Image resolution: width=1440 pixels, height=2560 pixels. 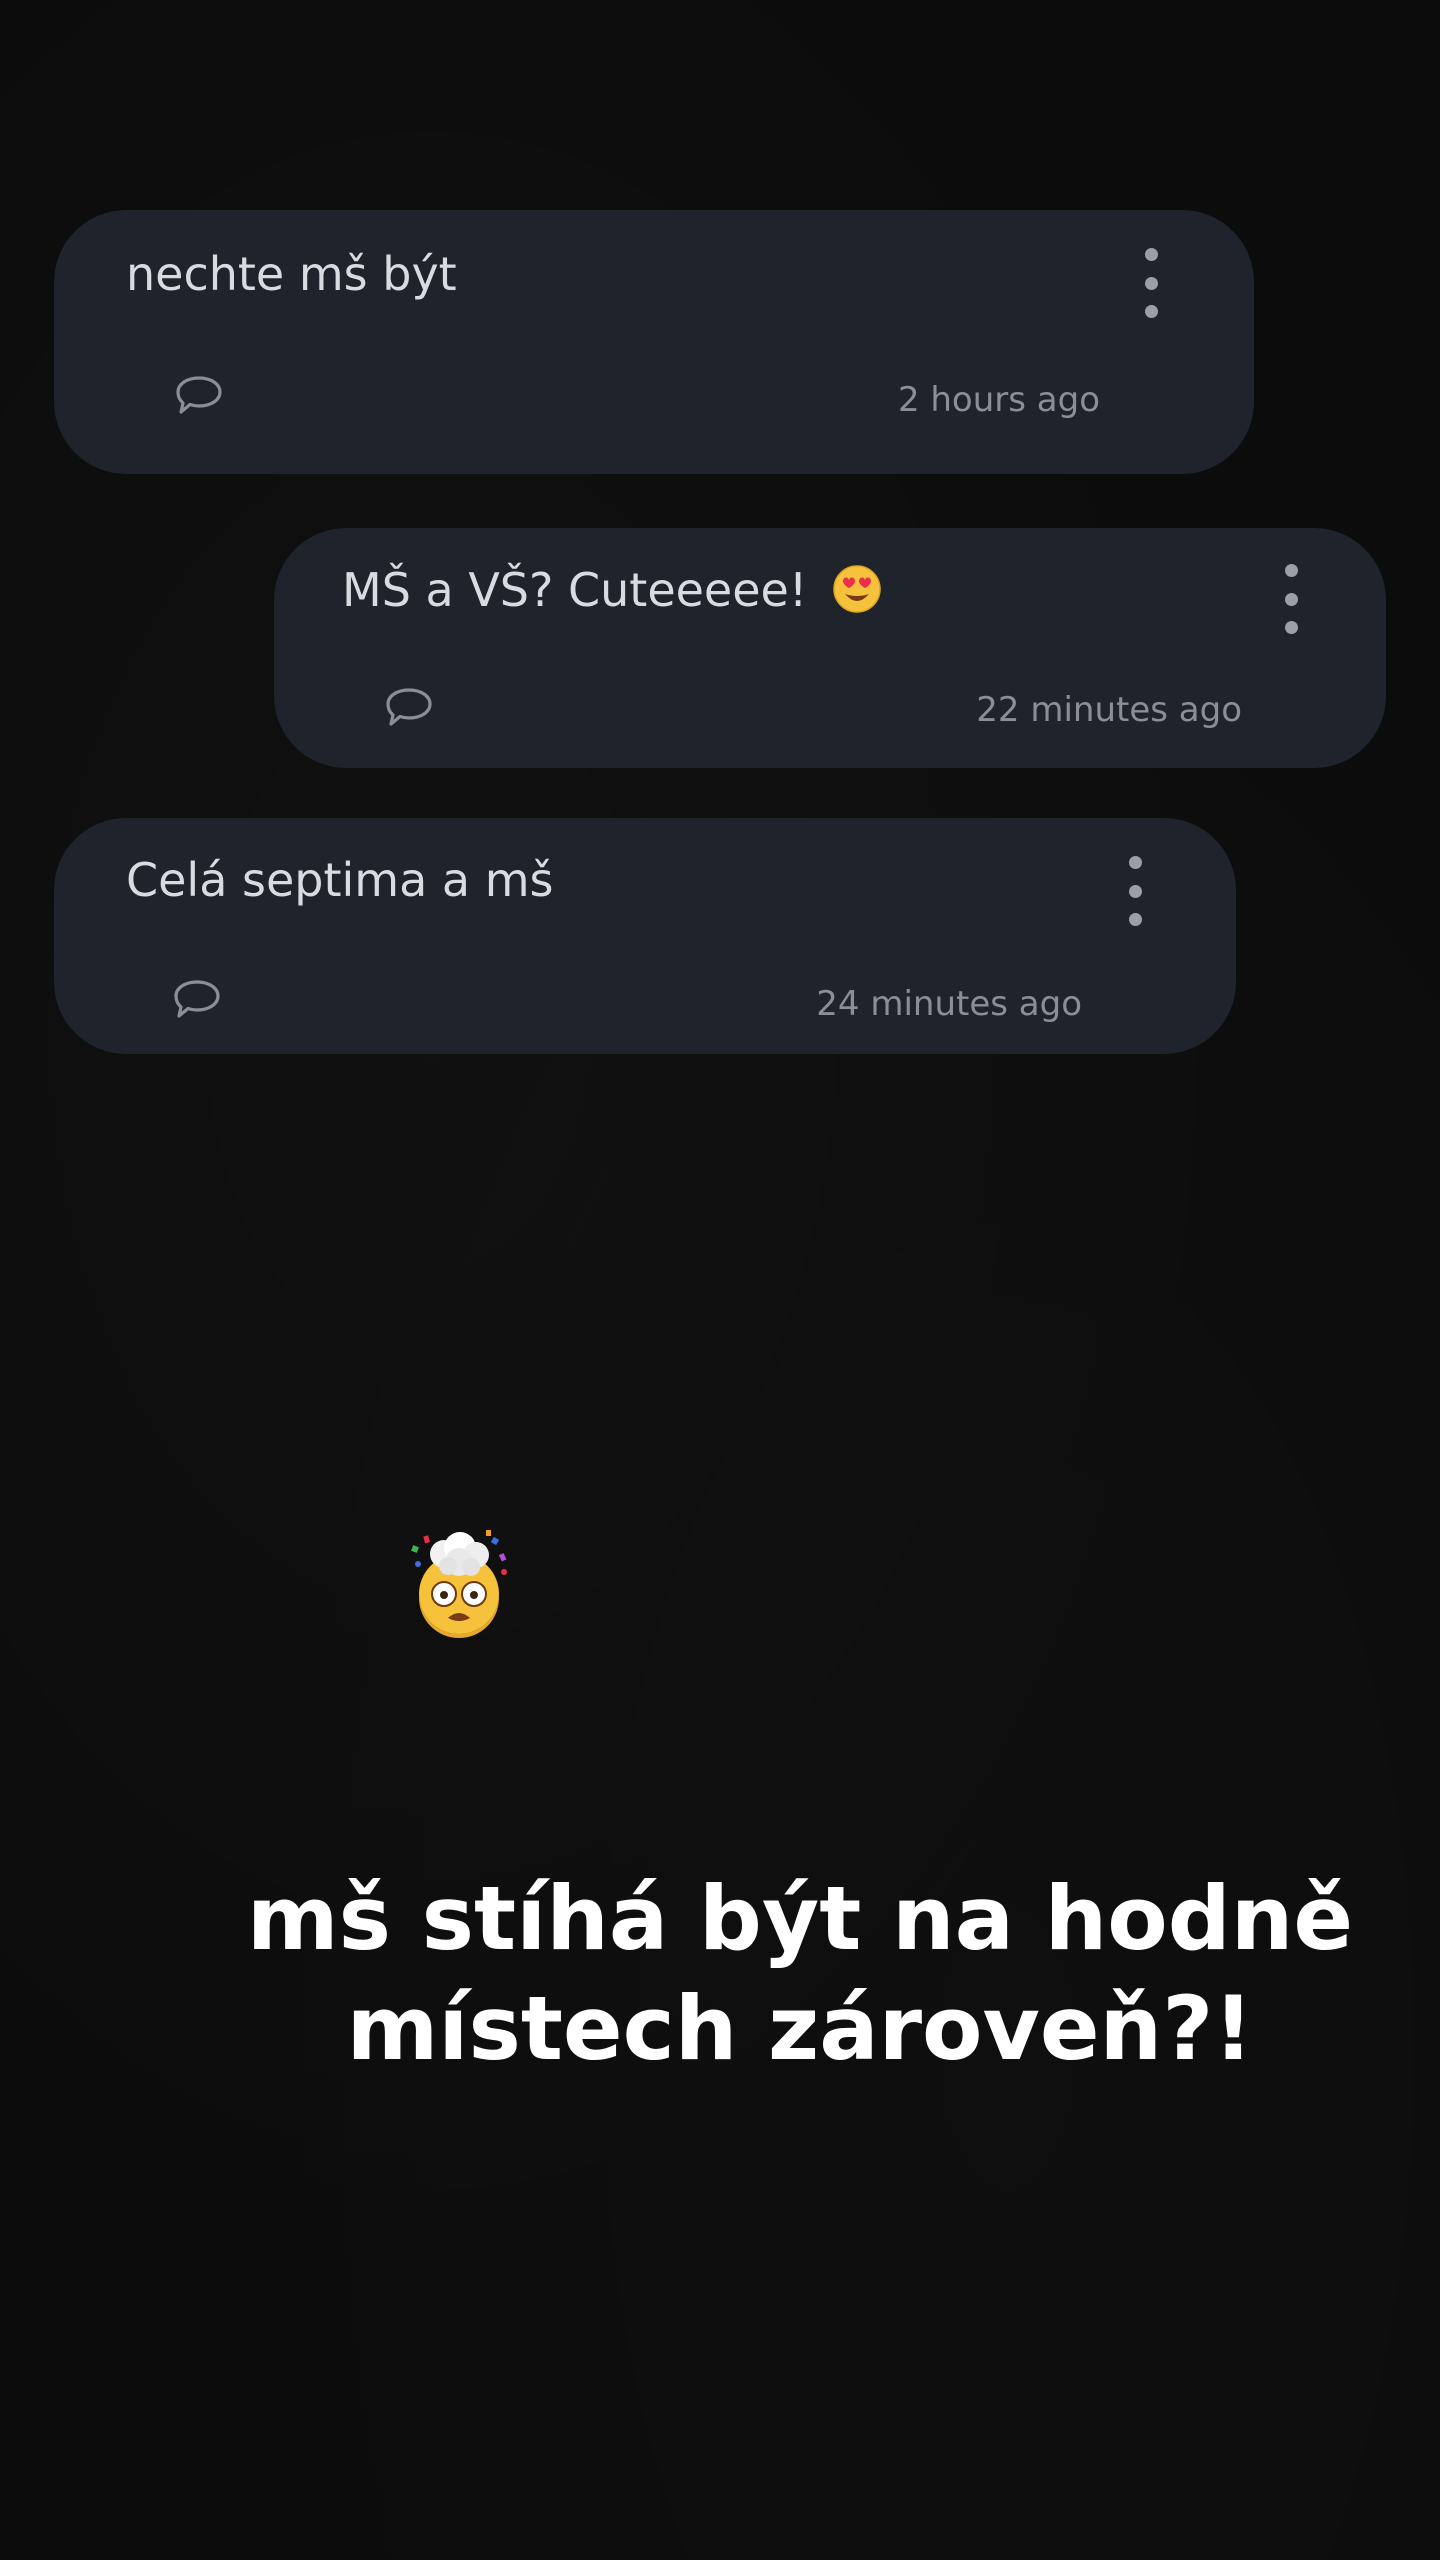 What do you see at coordinates (645, 936) in the screenshot?
I see `comment-card: Celá septima a mš 24 minutes ago` at bounding box center [645, 936].